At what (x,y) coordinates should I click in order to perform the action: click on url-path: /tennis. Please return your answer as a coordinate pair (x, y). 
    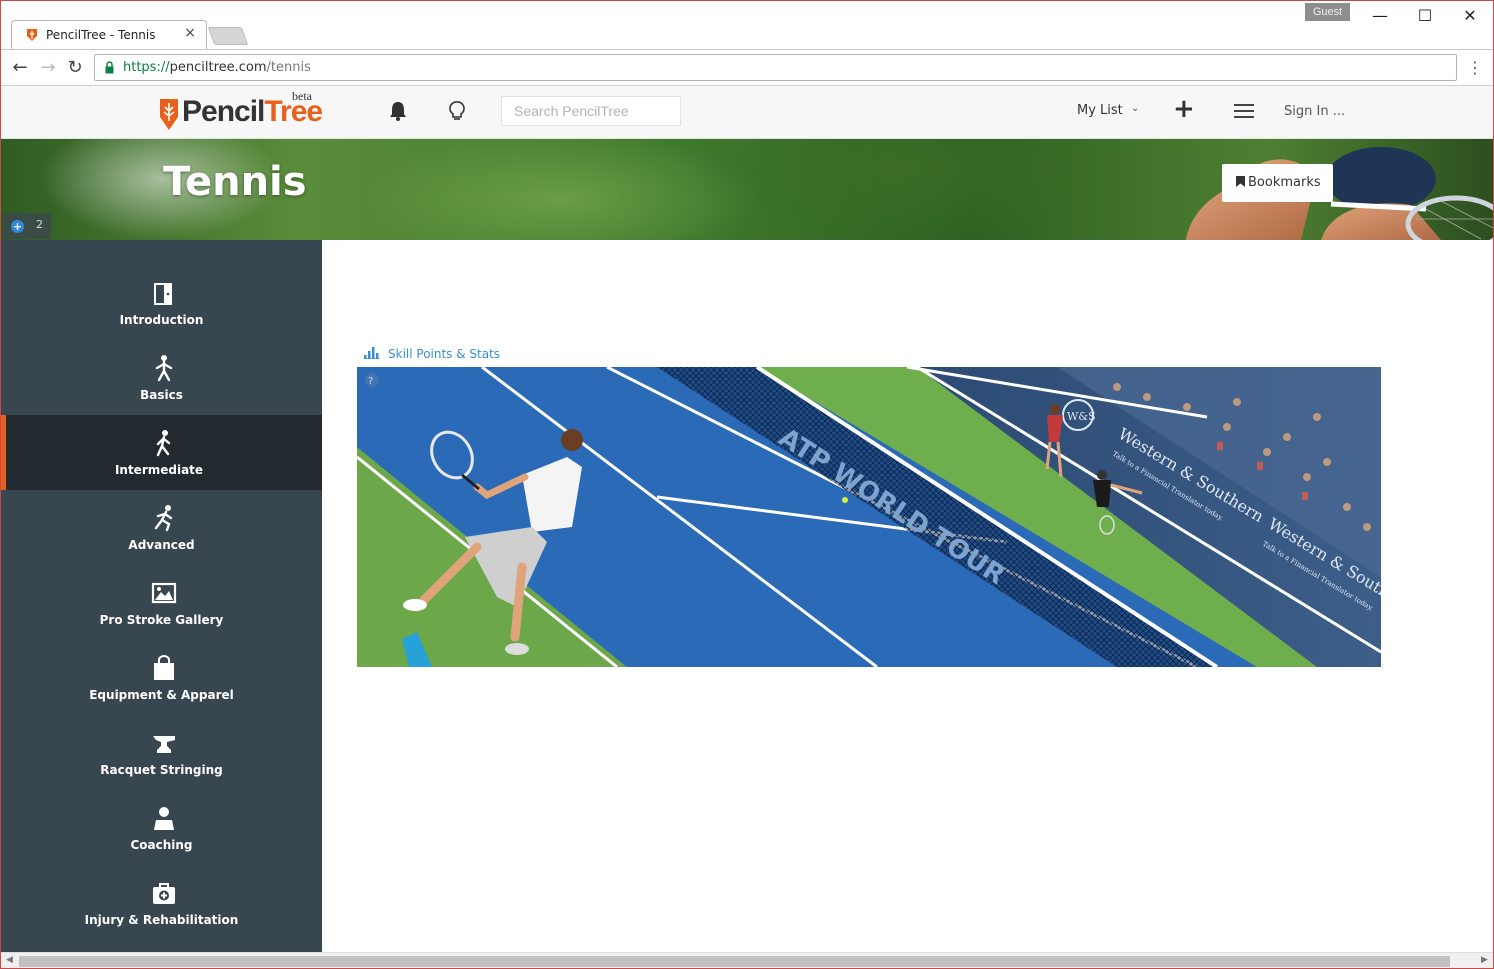
    Looking at the image, I should click on (288, 67).